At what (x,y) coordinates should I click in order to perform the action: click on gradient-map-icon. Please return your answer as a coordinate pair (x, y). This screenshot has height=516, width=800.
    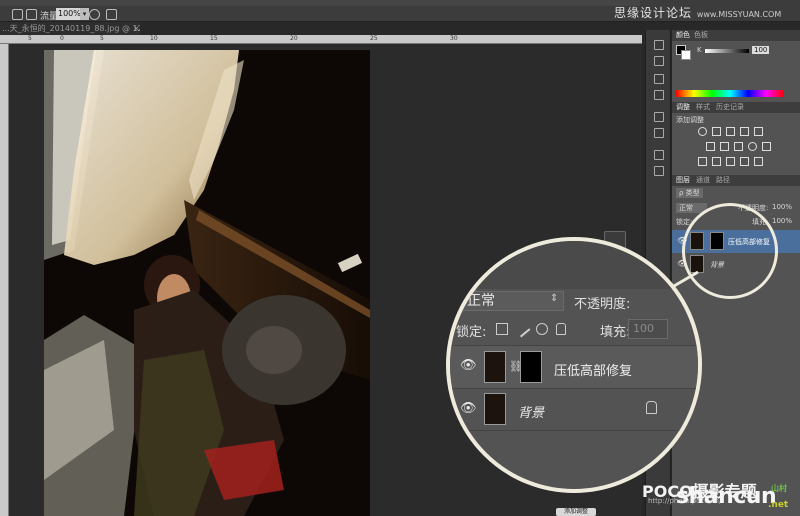
    Looking at the image, I should click on (744, 161).